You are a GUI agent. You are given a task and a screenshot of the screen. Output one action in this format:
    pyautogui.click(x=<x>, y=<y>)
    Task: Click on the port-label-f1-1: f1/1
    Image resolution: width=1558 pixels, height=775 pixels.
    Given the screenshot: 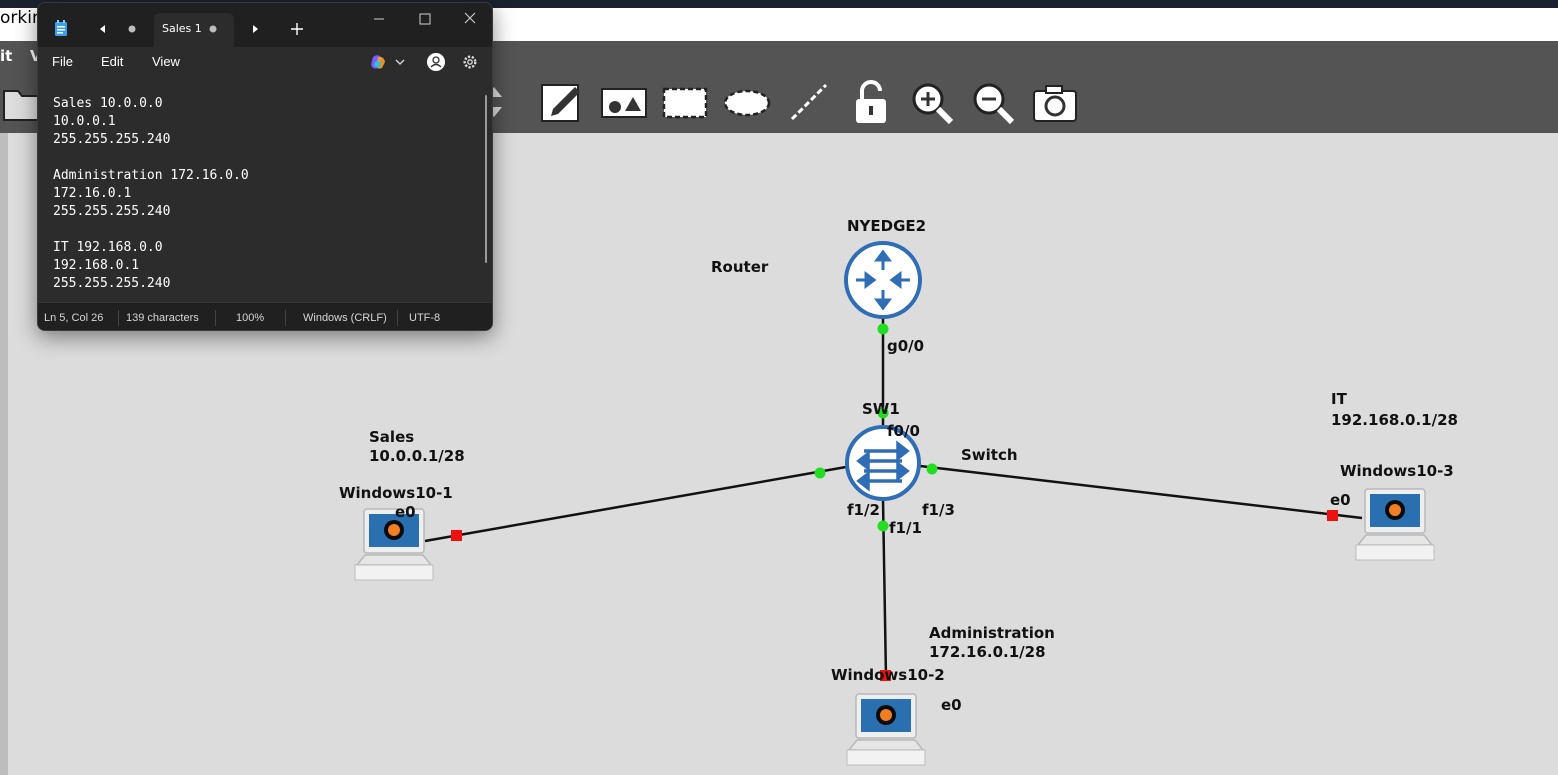 What is the action you would take?
    pyautogui.click(x=905, y=528)
    